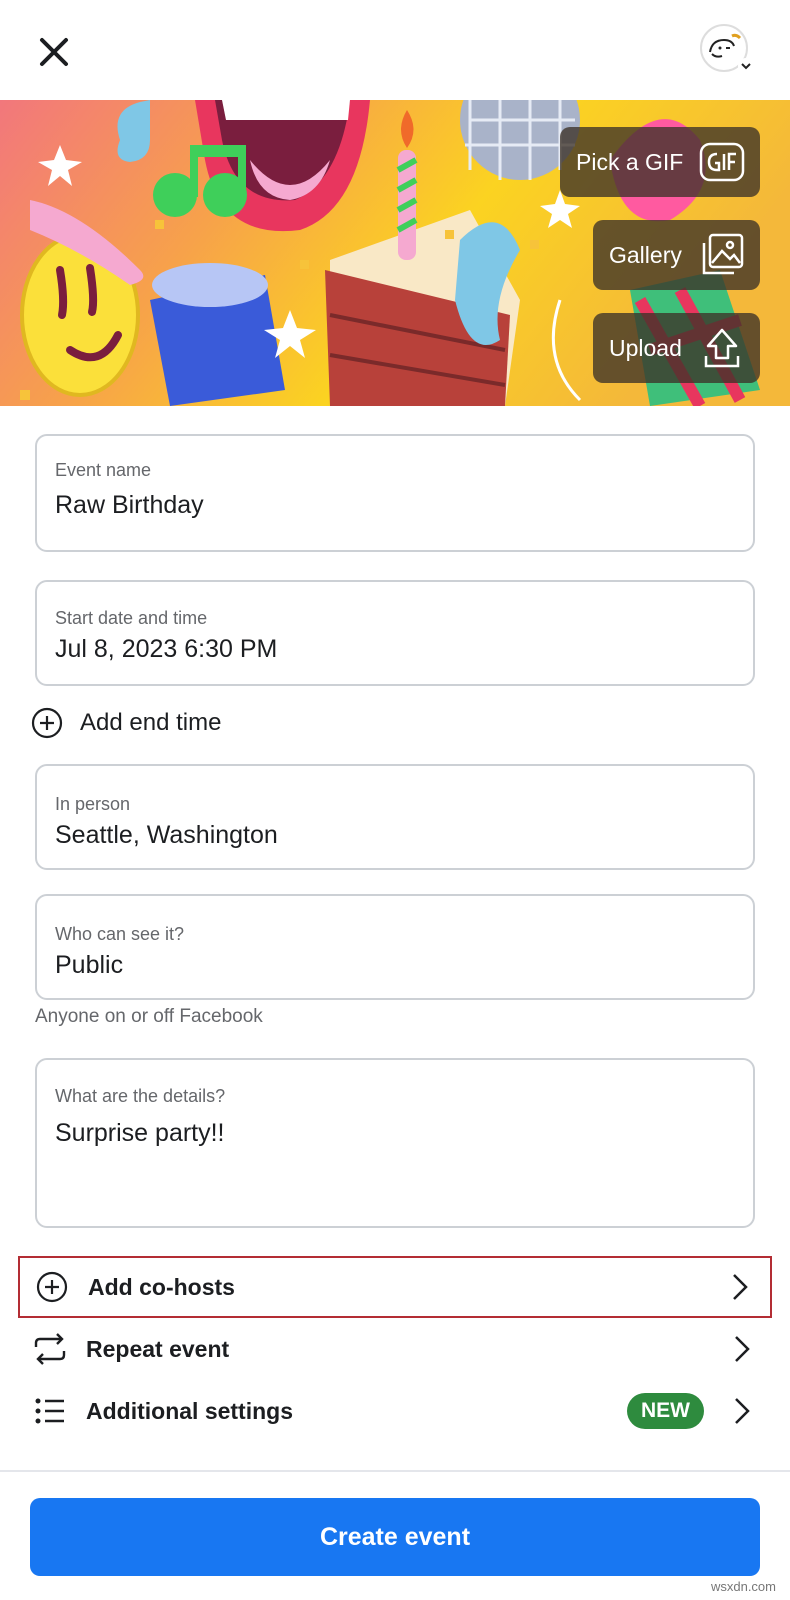 The width and height of the screenshot is (790, 1600). Describe the element at coordinates (166, 649) in the screenshot. I see `start-datetime-value: Jul 8, 2023 6:30 PM` at that location.